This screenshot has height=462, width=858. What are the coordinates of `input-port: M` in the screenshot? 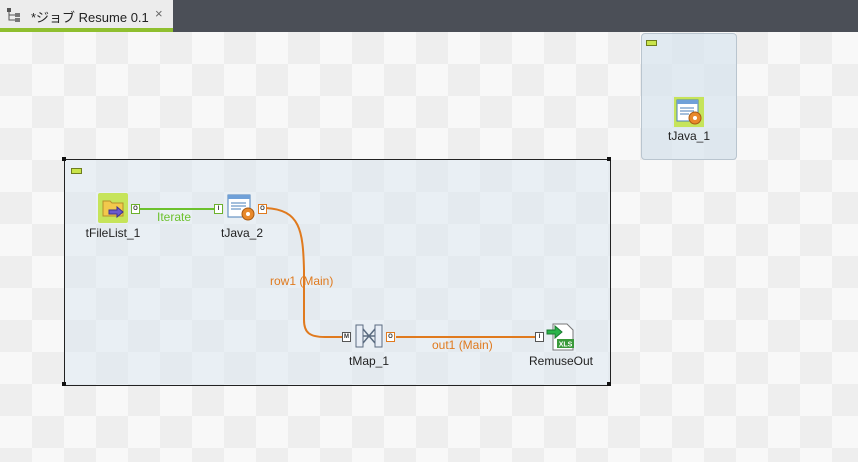 It's located at (346, 337).